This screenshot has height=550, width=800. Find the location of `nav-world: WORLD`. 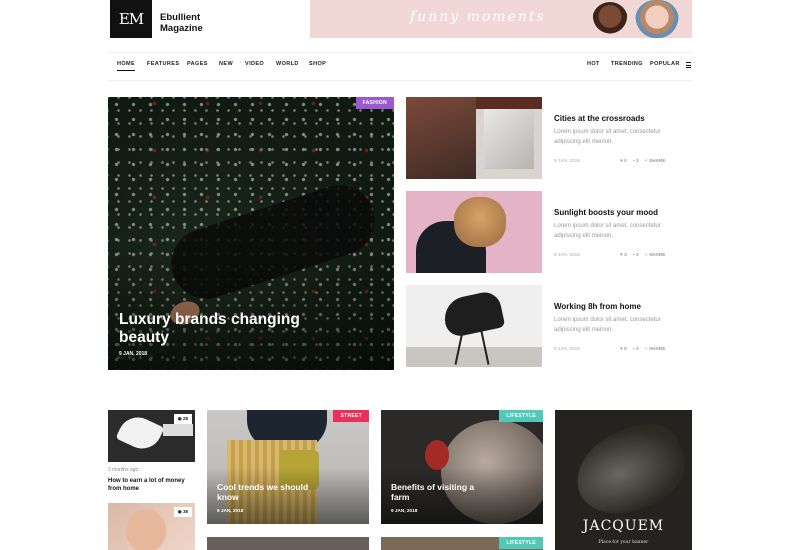

nav-world: WORLD is located at coordinates (287, 64).